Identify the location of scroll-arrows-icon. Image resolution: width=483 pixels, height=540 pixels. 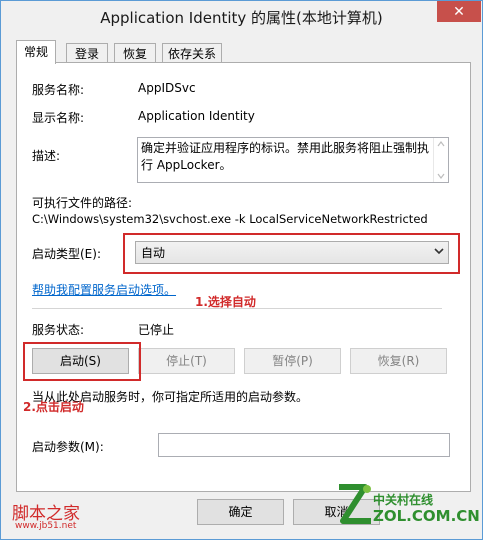
(441, 160).